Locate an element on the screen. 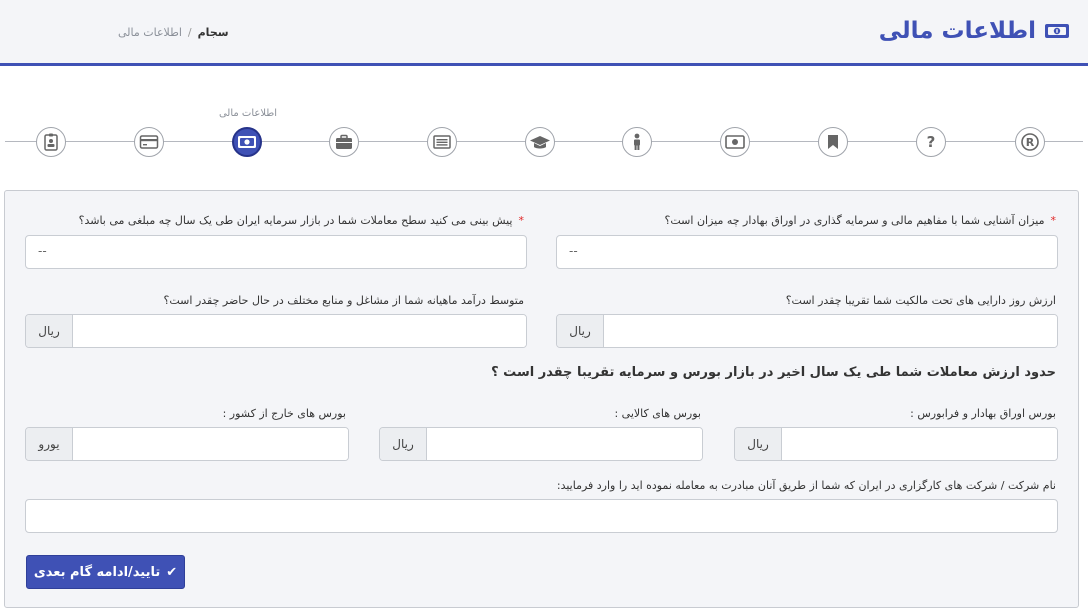 The height and width of the screenshot is (610, 1088). check-icon: ✔ is located at coordinates (172, 572).